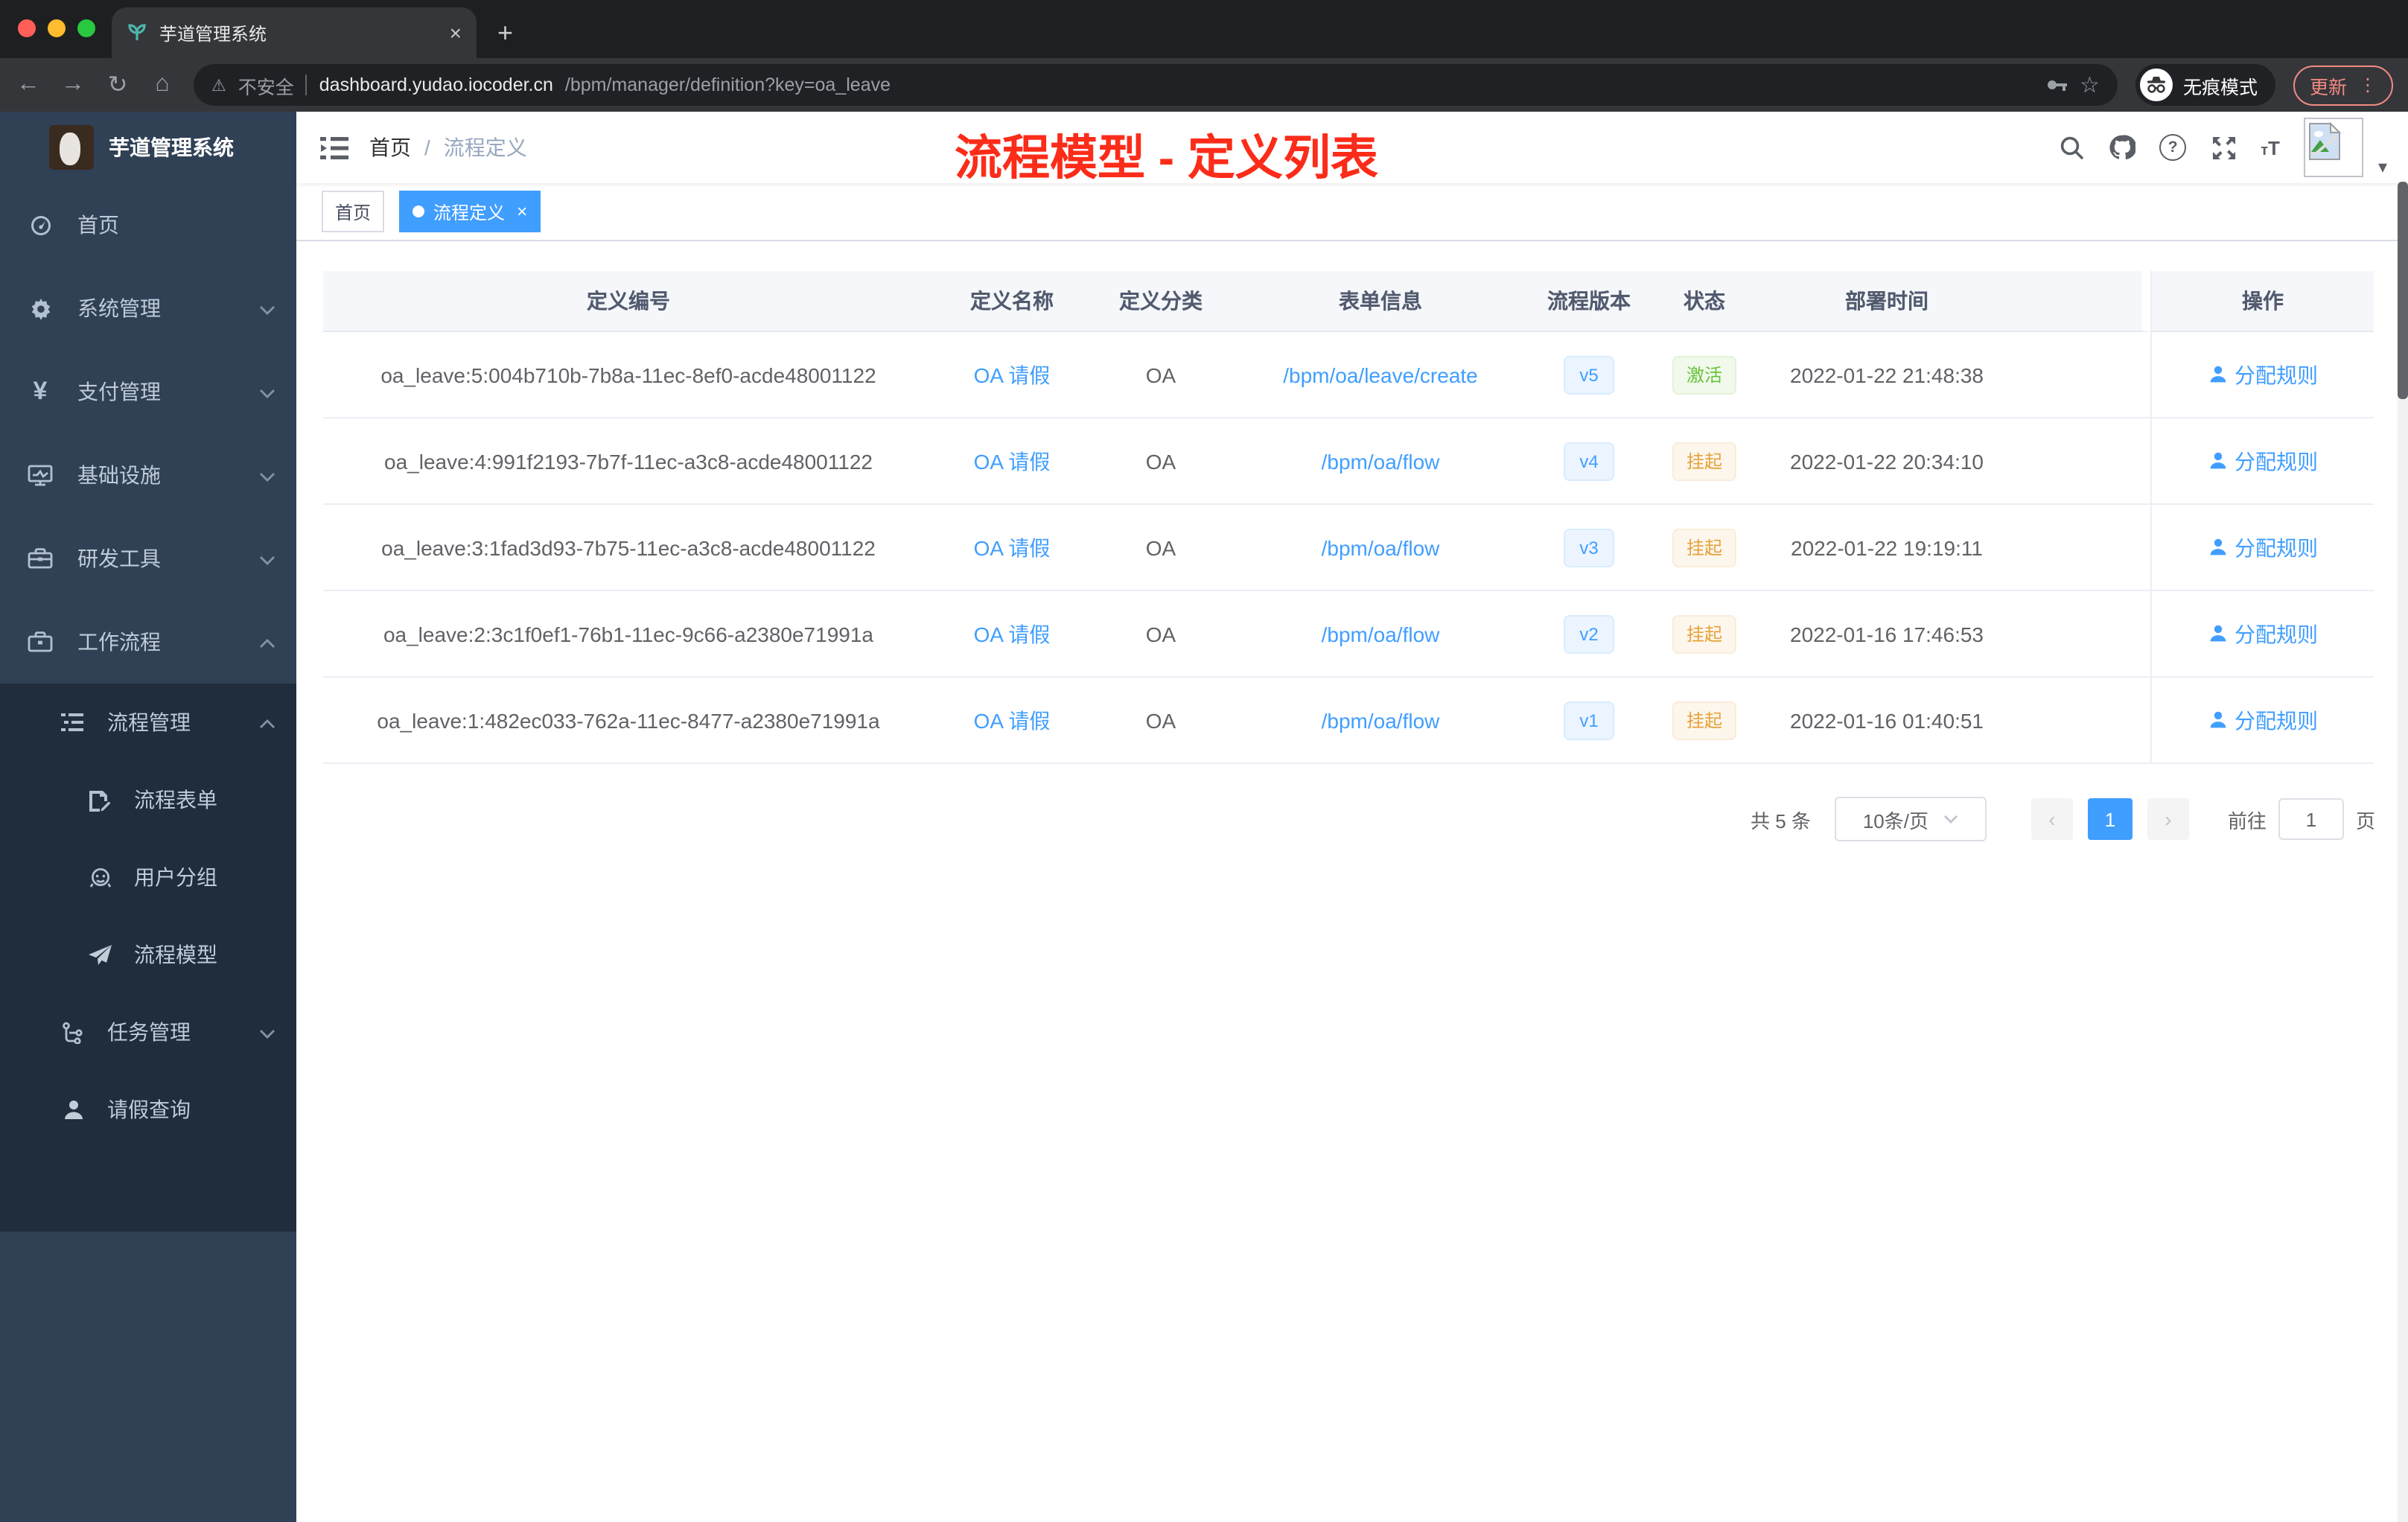  What do you see at coordinates (1380, 374) in the screenshot?
I see `form-link: /bpm/oa/leave/create` at bounding box center [1380, 374].